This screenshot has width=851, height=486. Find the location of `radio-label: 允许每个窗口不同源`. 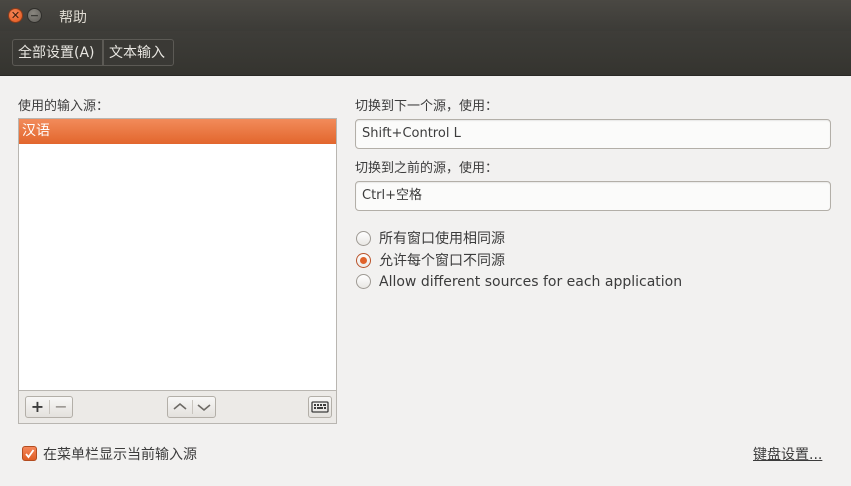

radio-label: 允许每个窗口不同源 is located at coordinates (442, 261).